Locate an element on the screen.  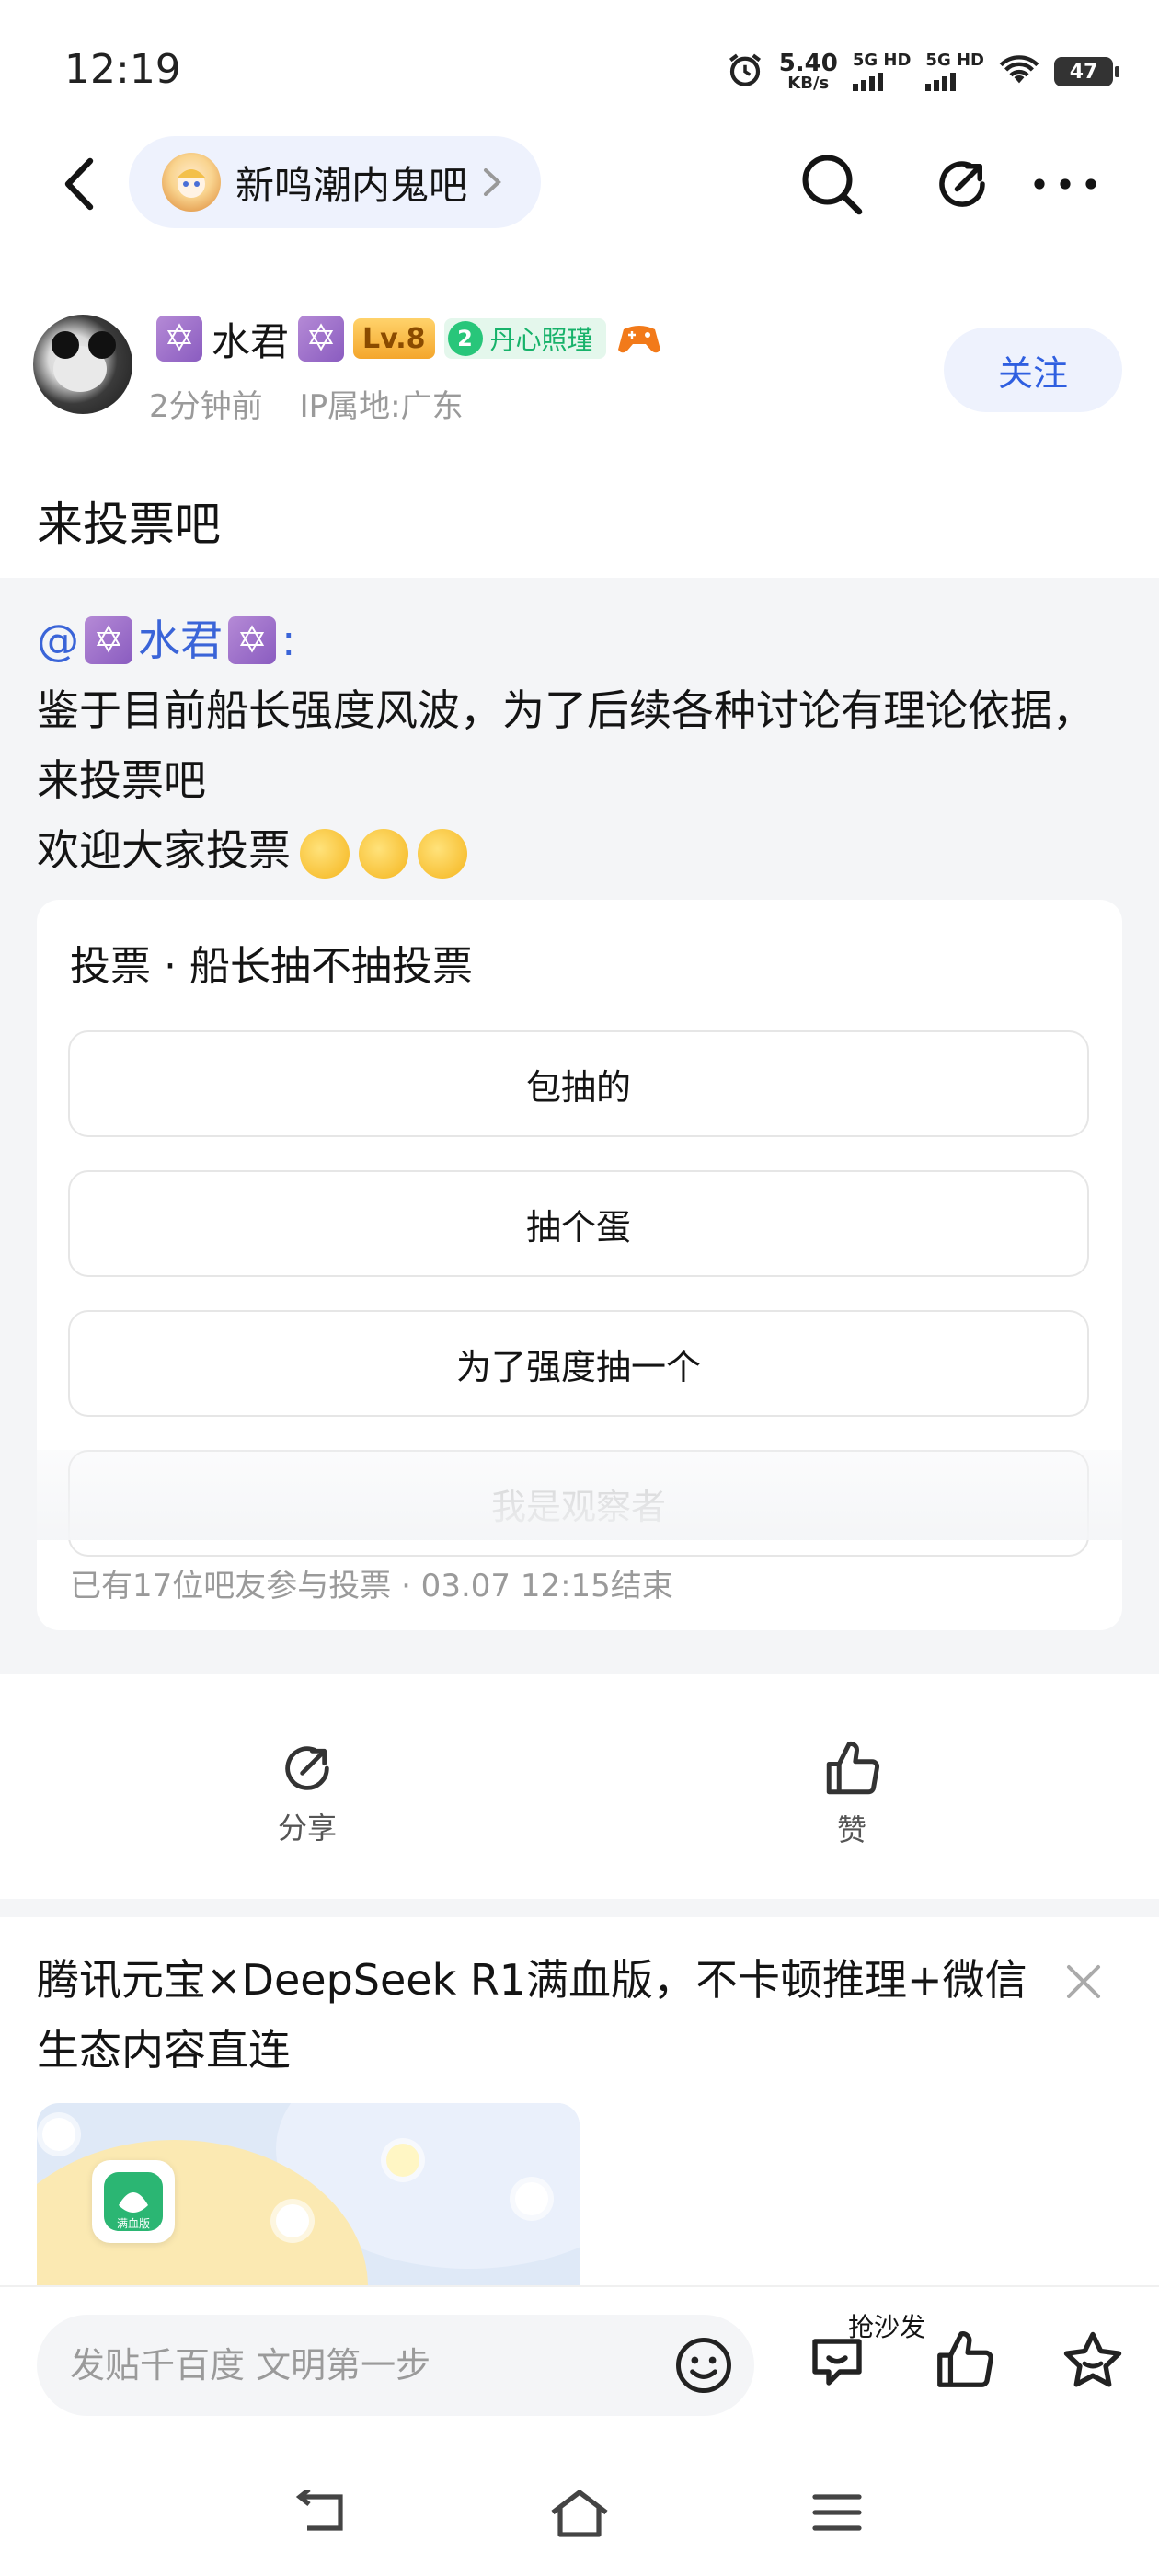
post-body-line2: 欢迎大家投票 is located at coordinates (164, 850).